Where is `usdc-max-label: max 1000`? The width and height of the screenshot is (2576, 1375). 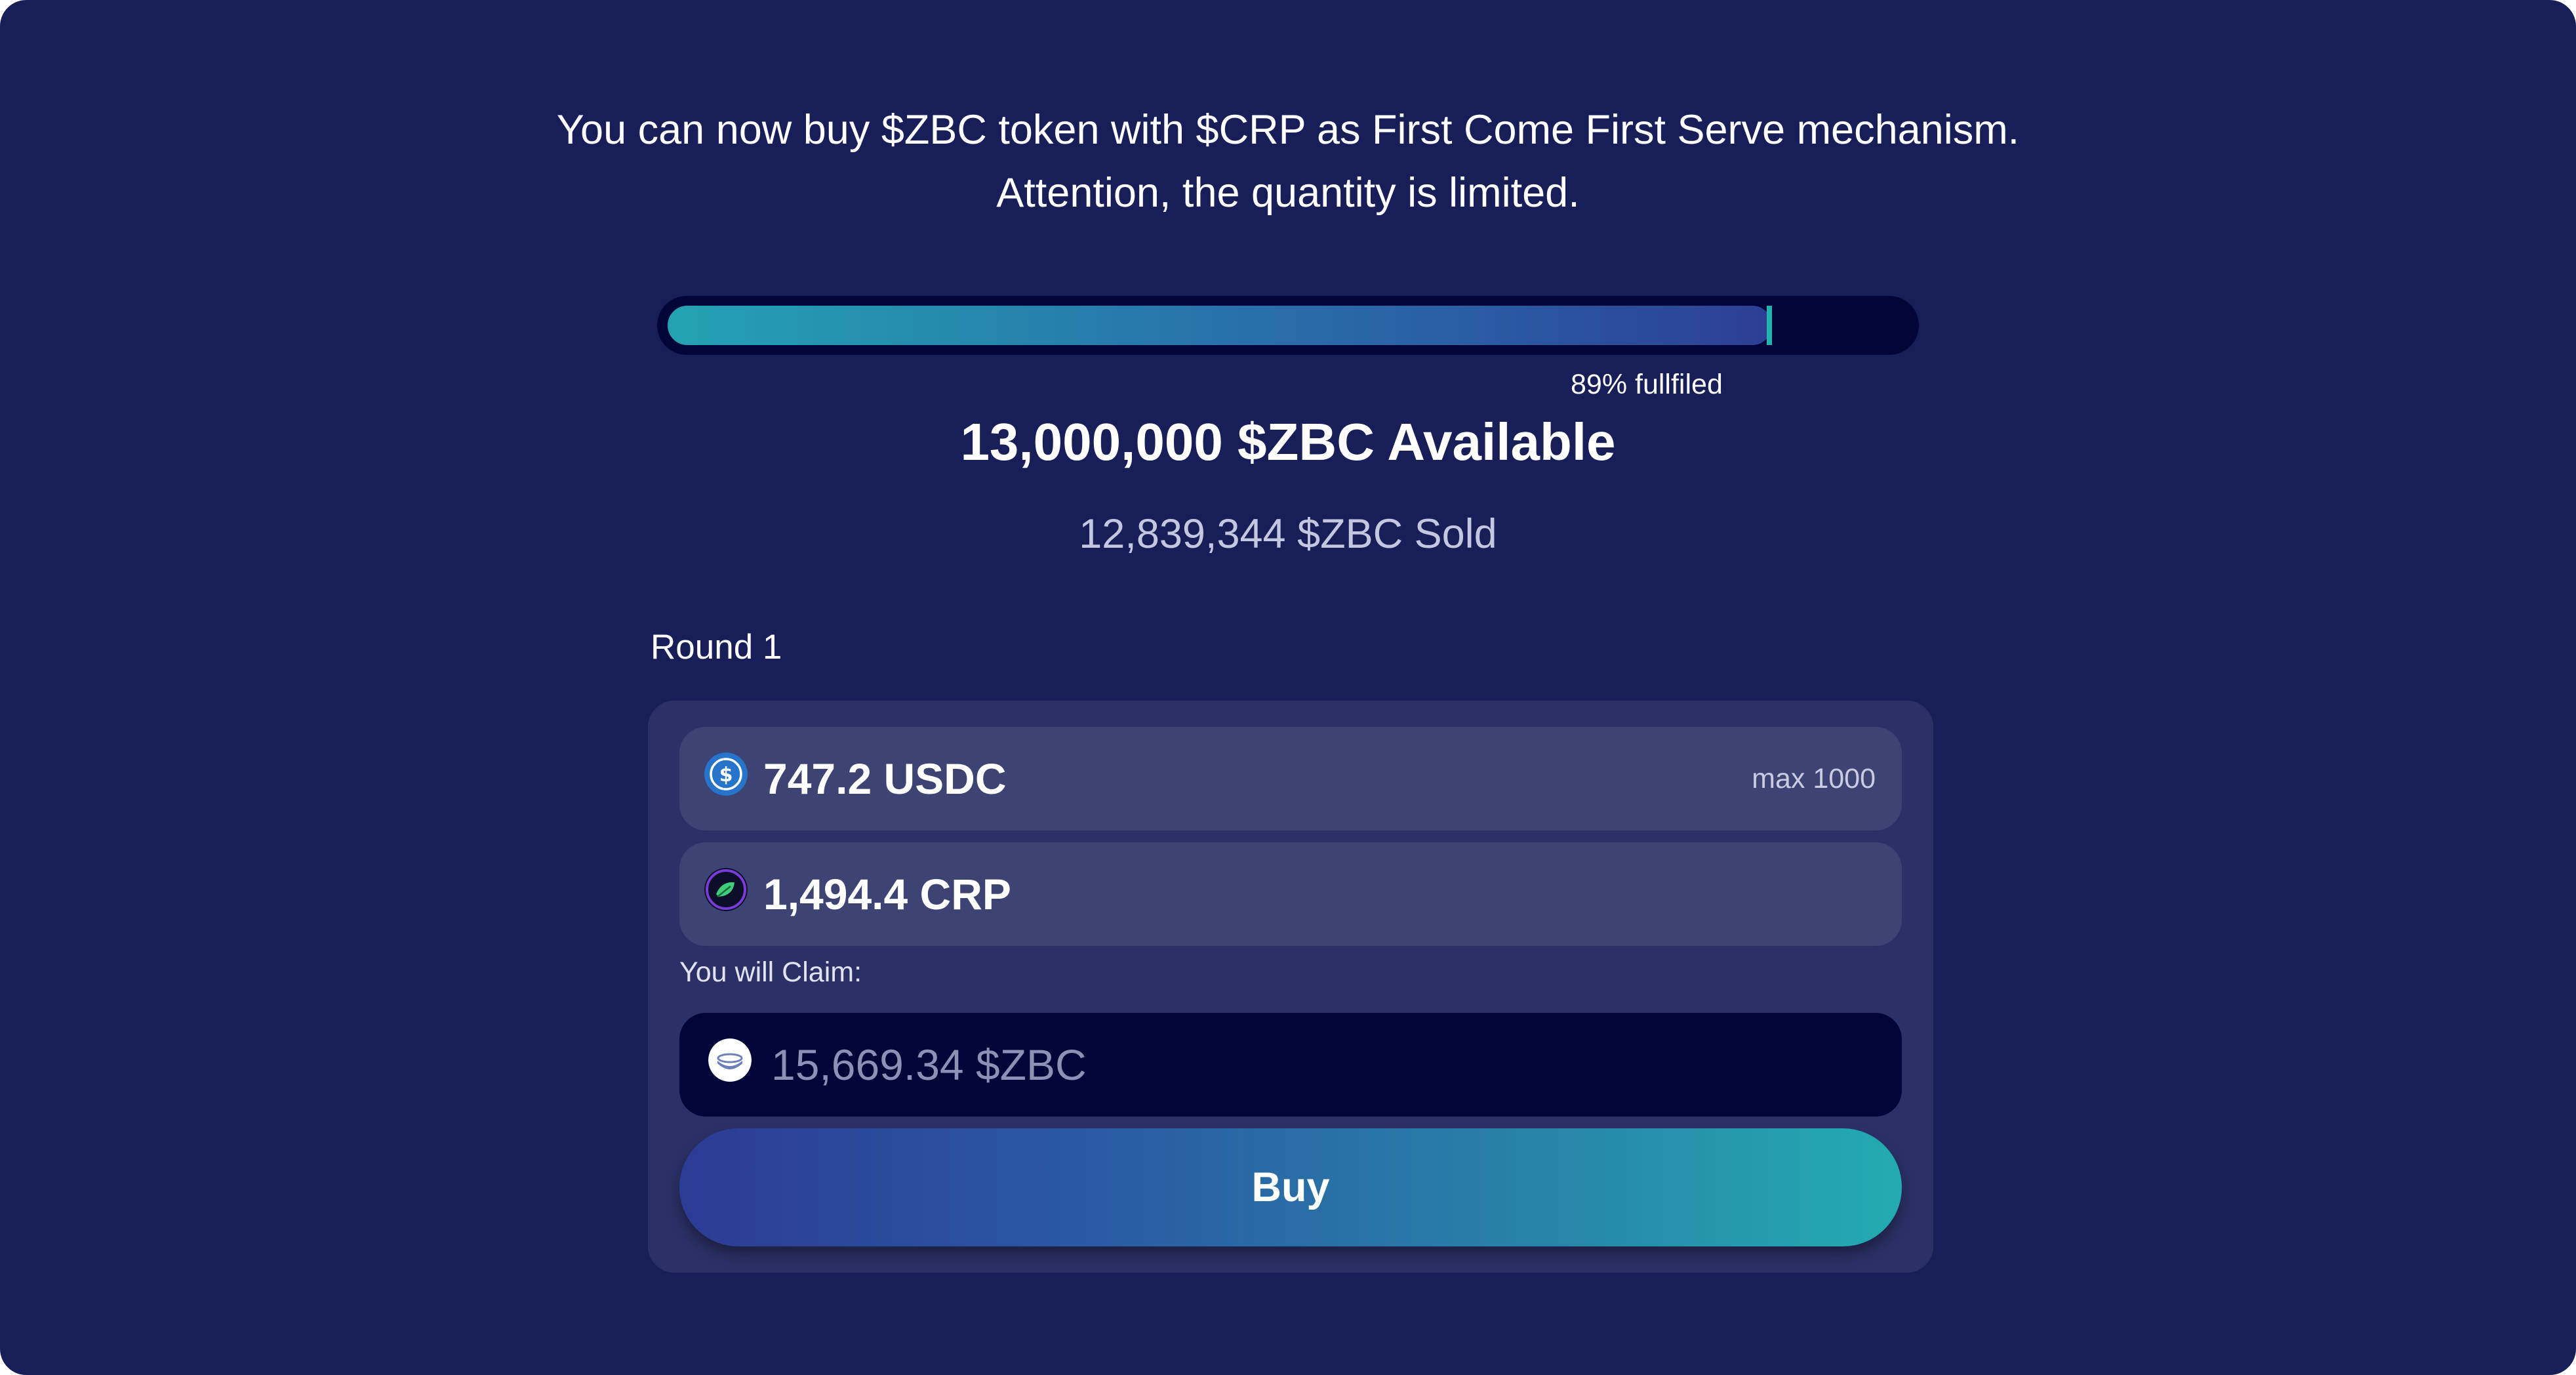 usdc-max-label: max 1000 is located at coordinates (1814, 779).